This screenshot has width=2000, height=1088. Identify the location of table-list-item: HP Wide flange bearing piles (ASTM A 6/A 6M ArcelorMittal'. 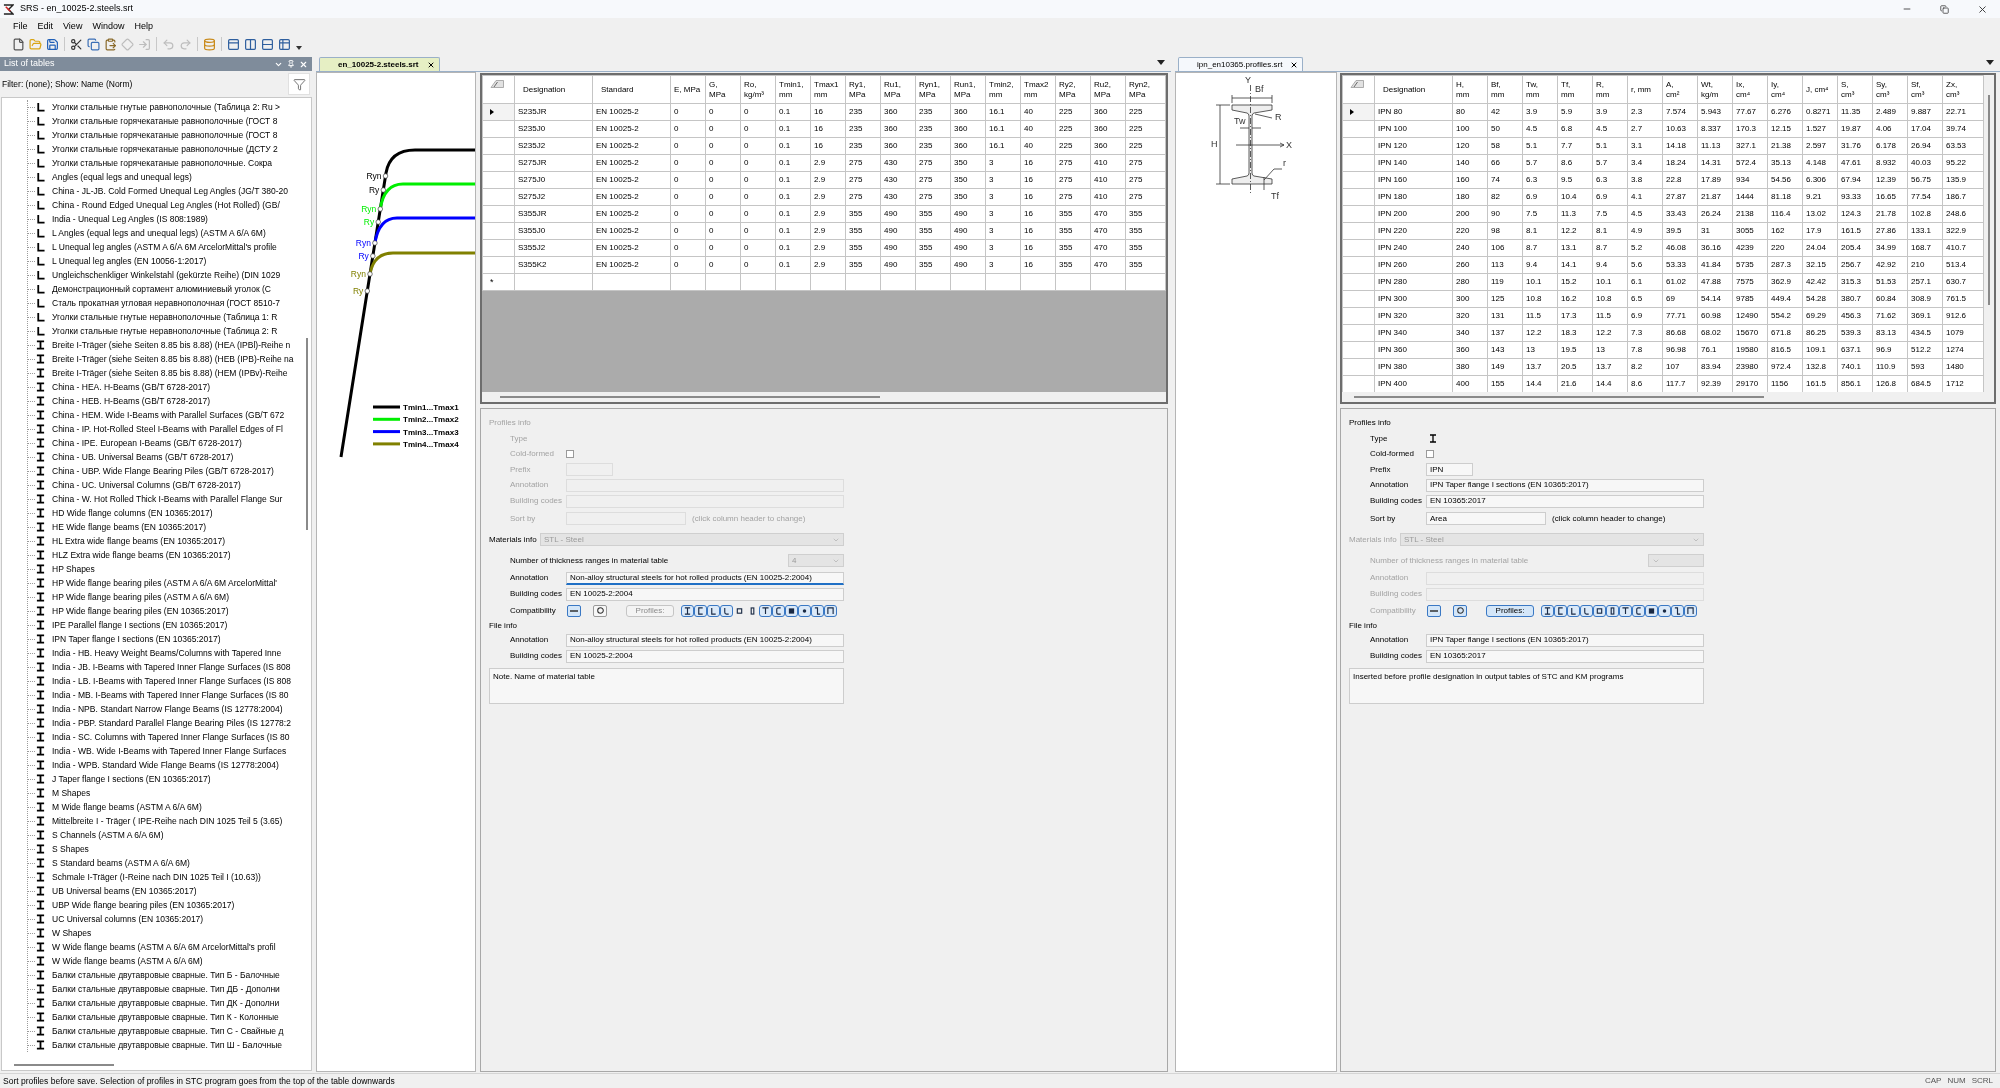
(164, 583).